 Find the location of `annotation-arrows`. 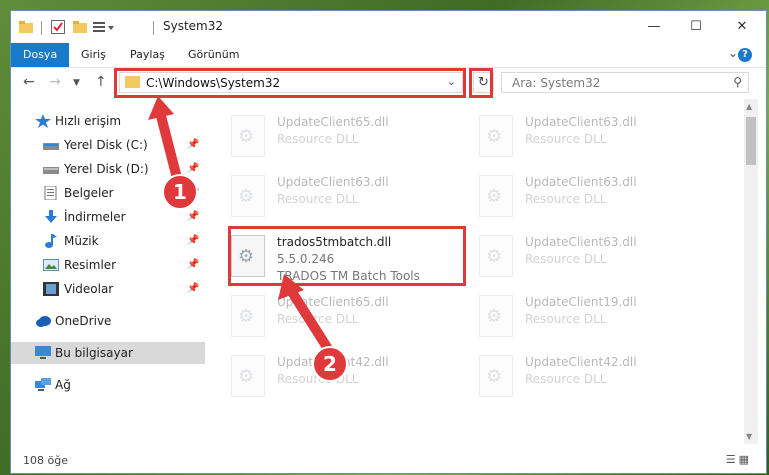

annotation-arrows is located at coordinates (241, 226).